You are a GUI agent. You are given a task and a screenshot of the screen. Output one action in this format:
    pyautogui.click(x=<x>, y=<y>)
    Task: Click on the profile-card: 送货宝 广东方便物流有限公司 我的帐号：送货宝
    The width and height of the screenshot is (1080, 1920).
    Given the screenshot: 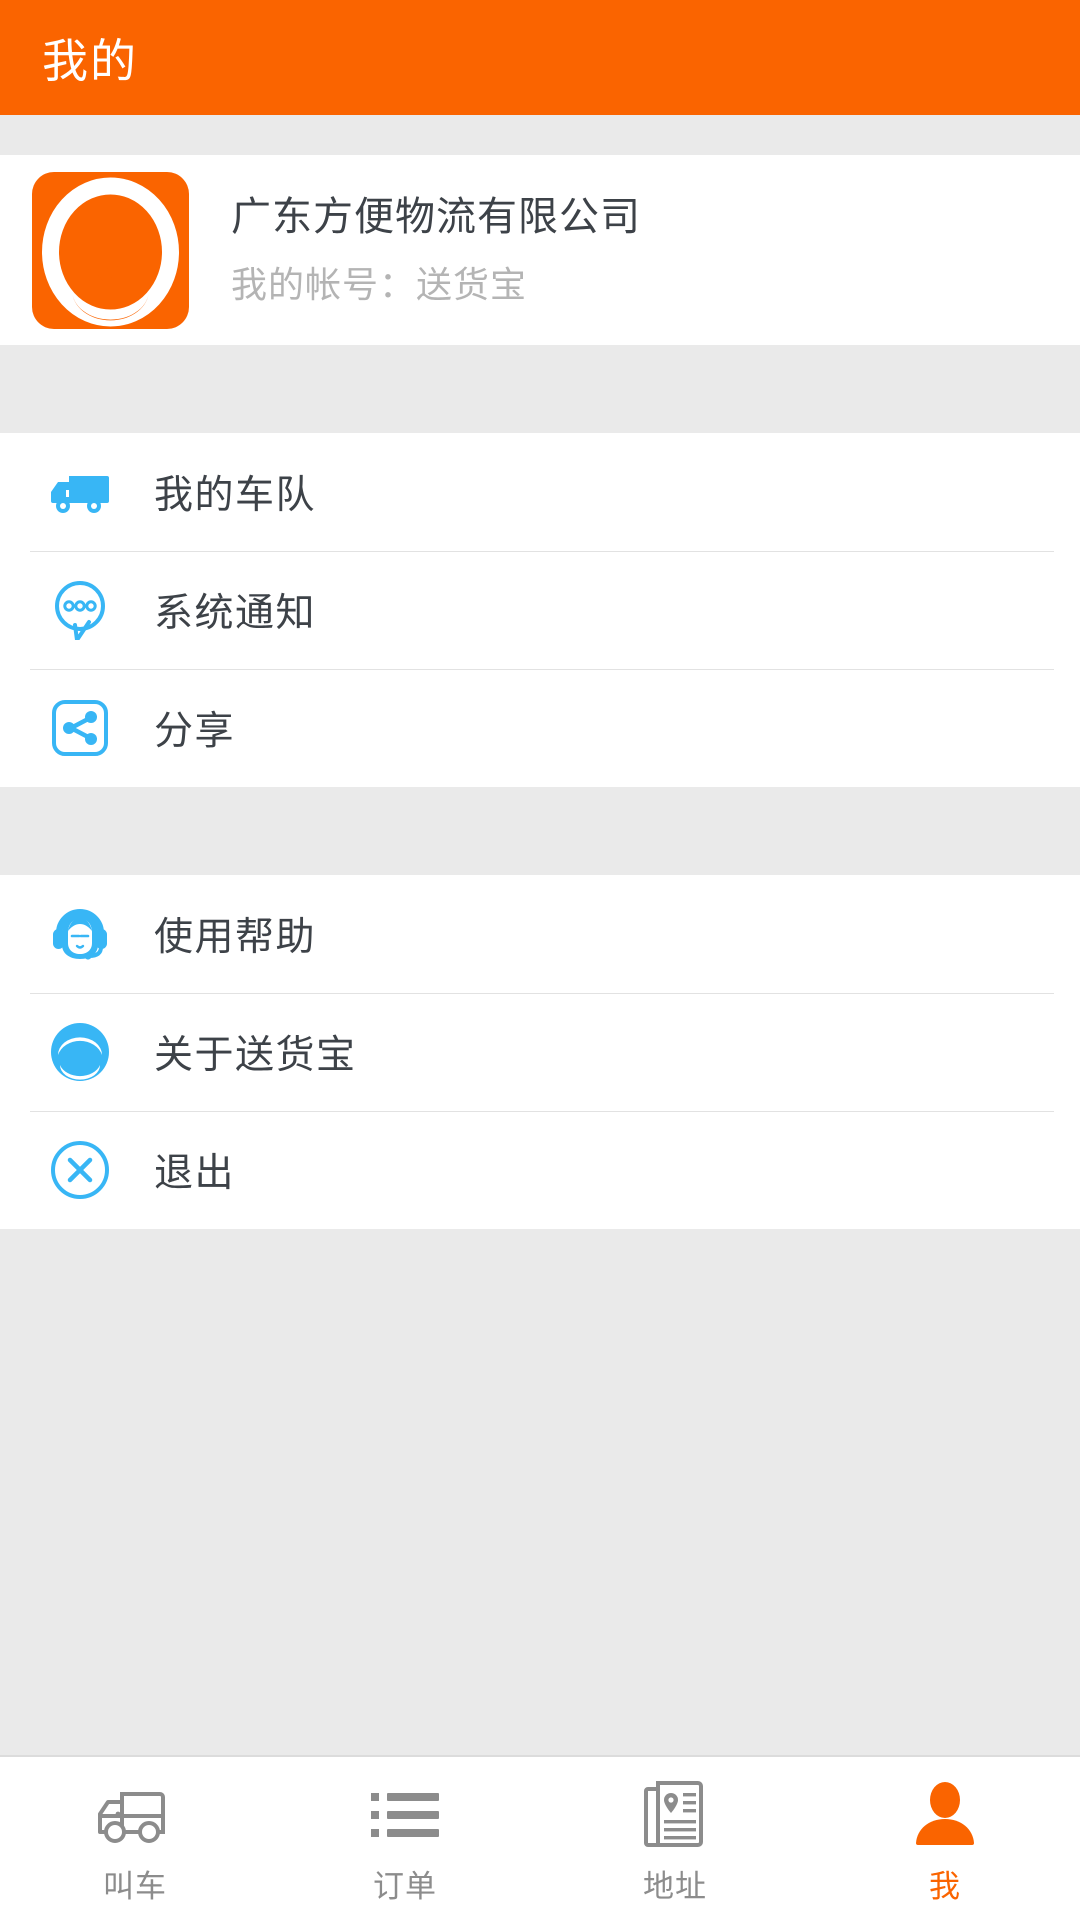 What is the action you would take?
    pyautogui.click(x=540, y=250)
    